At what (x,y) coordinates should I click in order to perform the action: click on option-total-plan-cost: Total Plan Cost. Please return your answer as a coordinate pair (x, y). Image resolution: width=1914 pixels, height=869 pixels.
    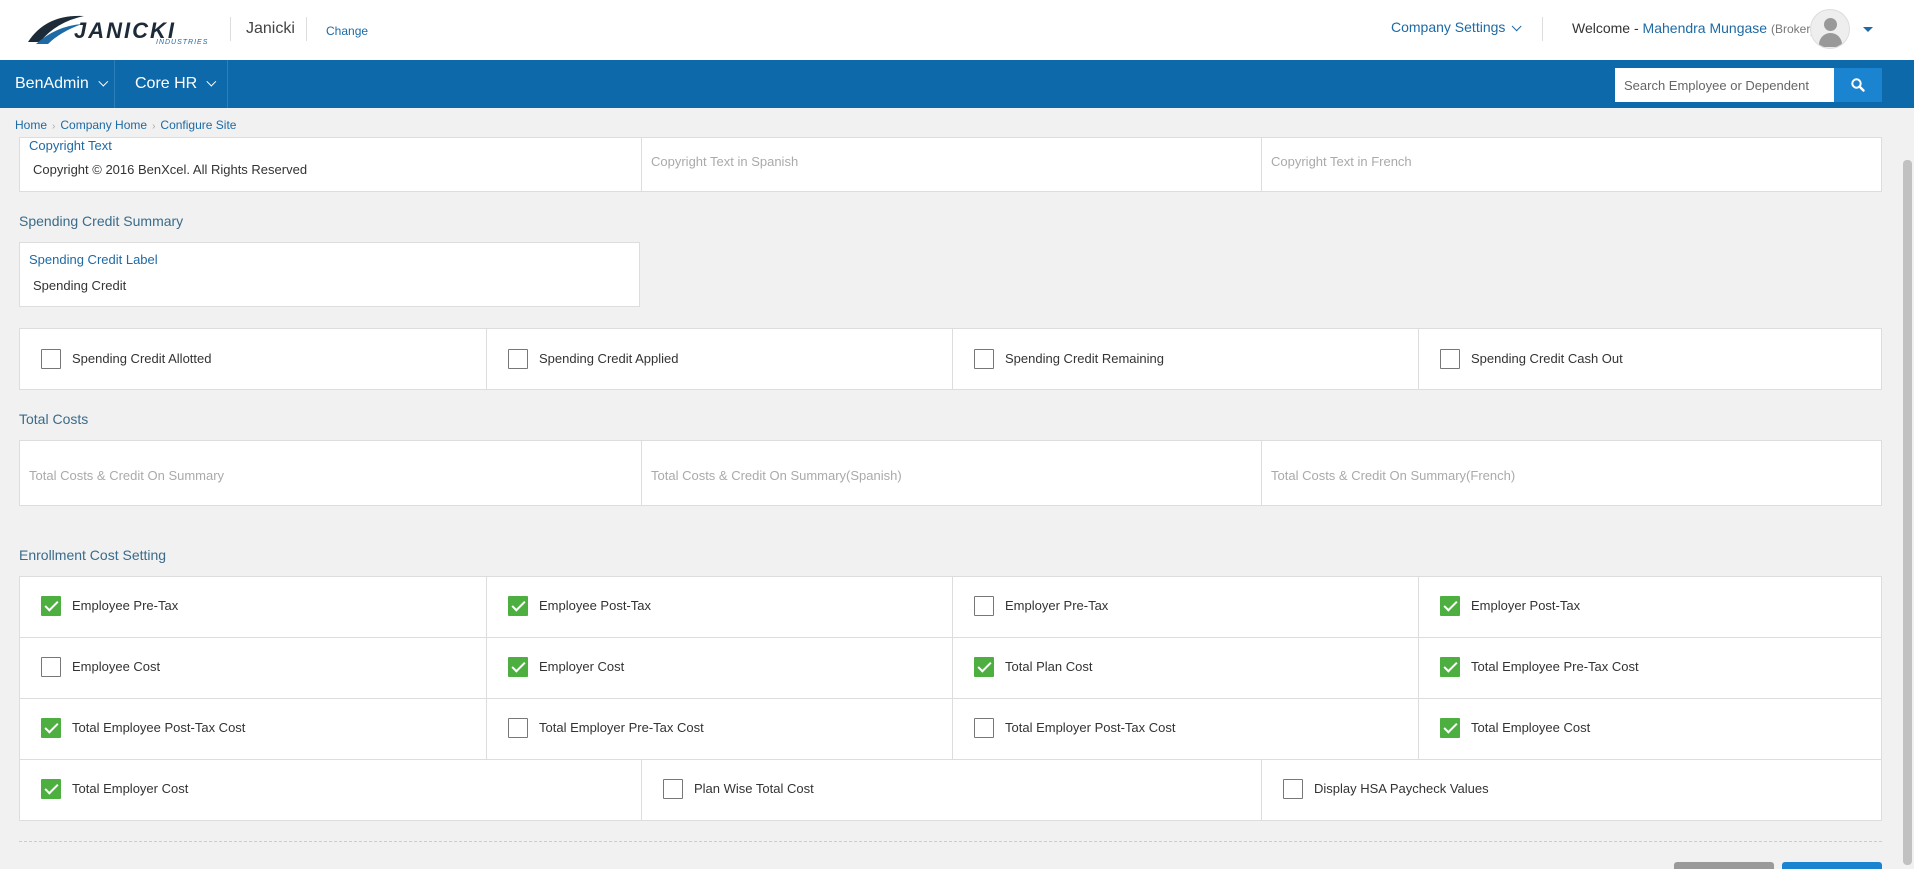
    Looking at the image, I should click on (1185, 668).